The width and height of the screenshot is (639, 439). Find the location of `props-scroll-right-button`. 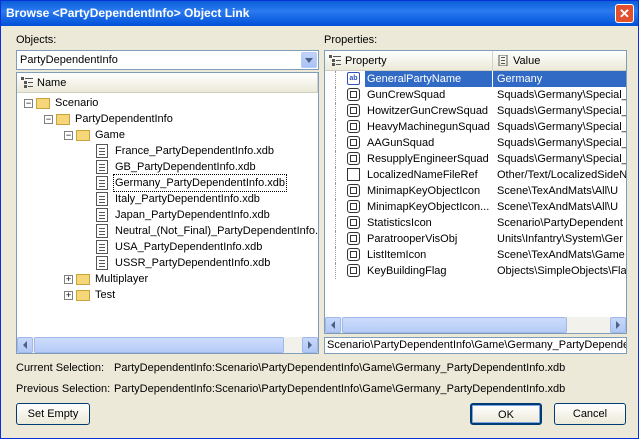

props-scroll-right-button is located at coordinates (618, 325).